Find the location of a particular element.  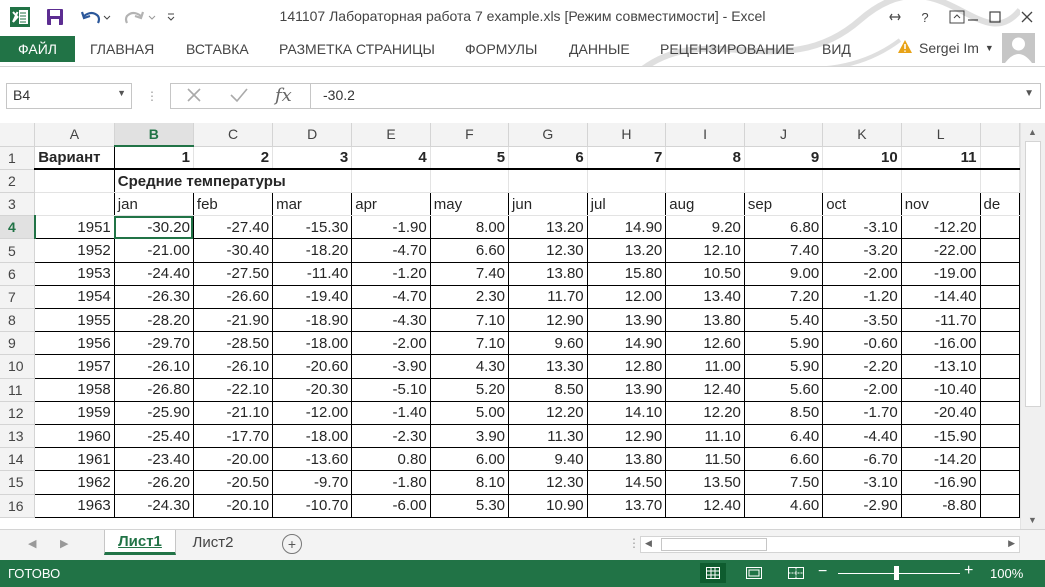

row-header-3: 3 is located at coordinates (18, 204).